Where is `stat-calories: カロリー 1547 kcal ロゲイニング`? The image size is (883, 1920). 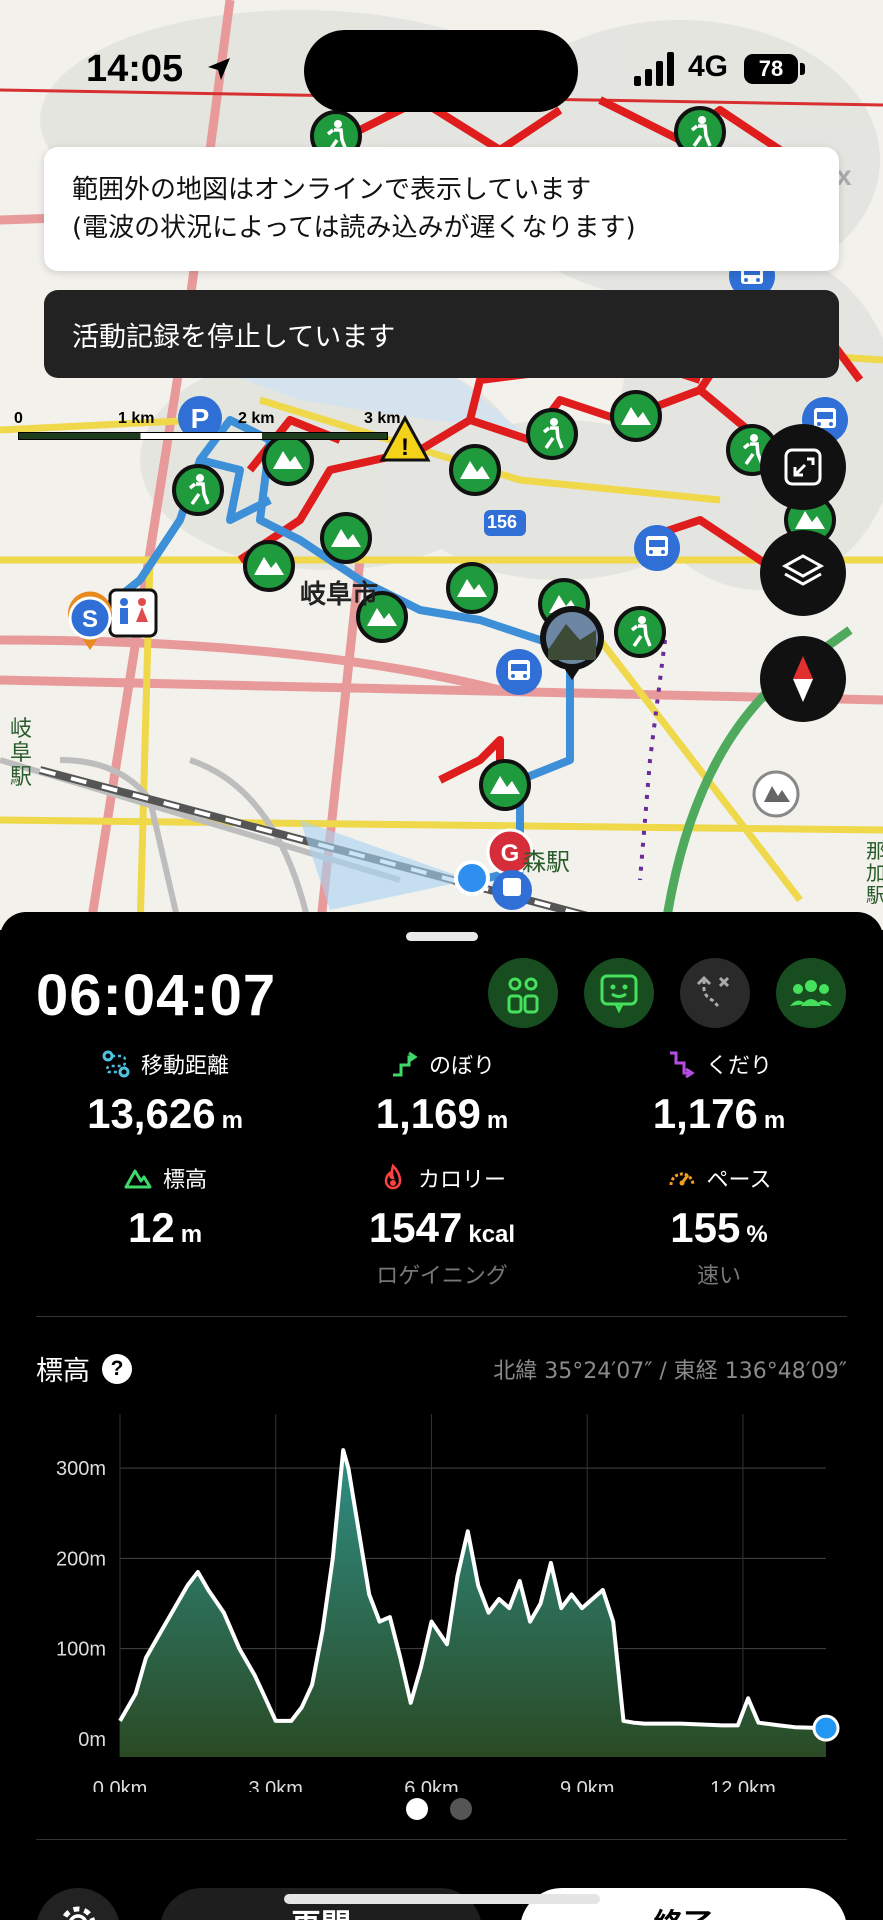 stat-calories: カロリー 1547 kcal ロゲイニング is located at coordinates (442, 1226).